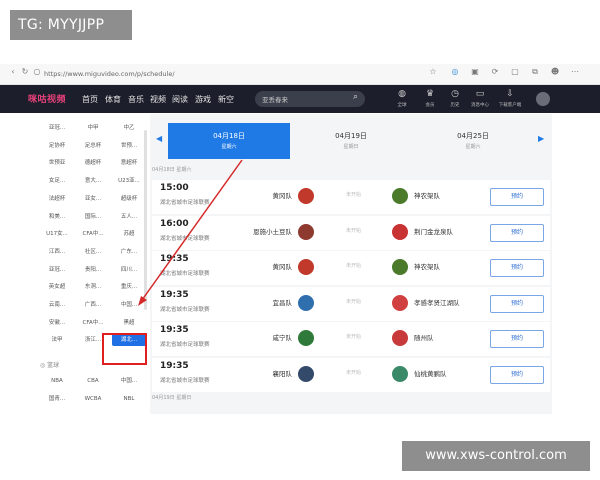 The height and width of the screenshot is (480, 600). Describe the element at coordinates (190, 232) in the screenshot. I see `annotation-arrow` at that location.